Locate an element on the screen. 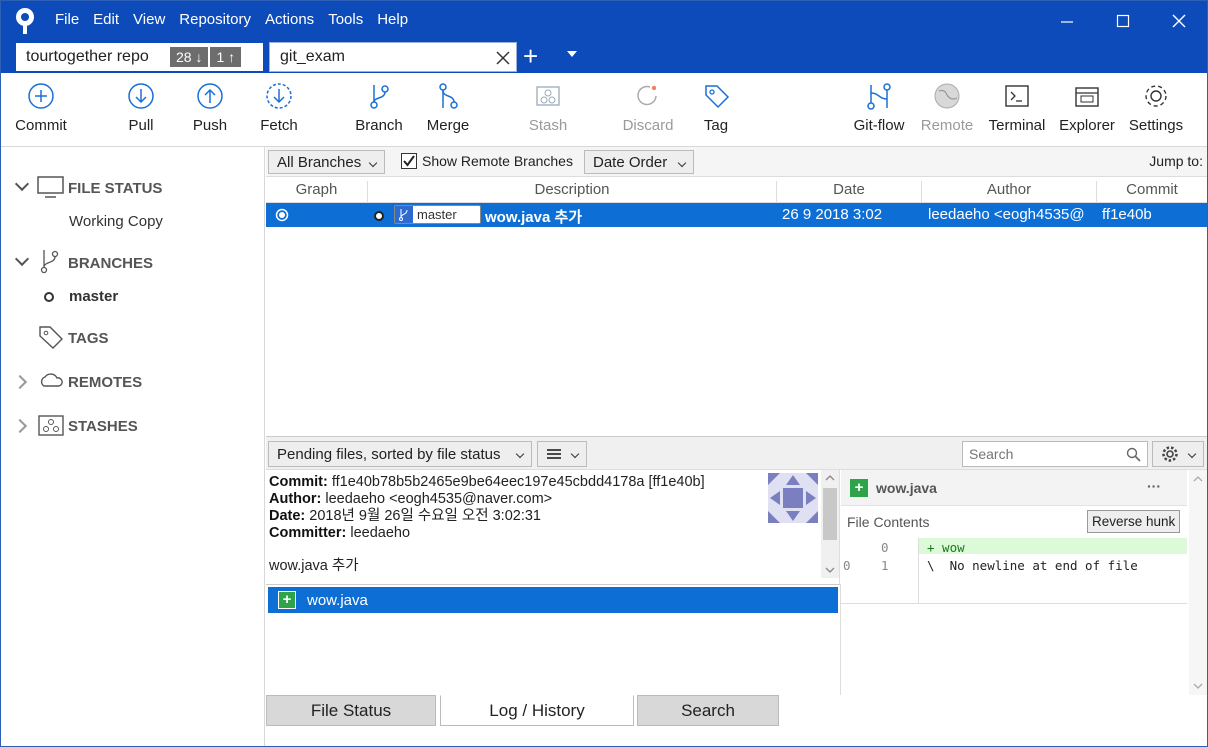 This screenshot has width=1208, height=747. commit-button: Commit is located at coordinates (41, 107).